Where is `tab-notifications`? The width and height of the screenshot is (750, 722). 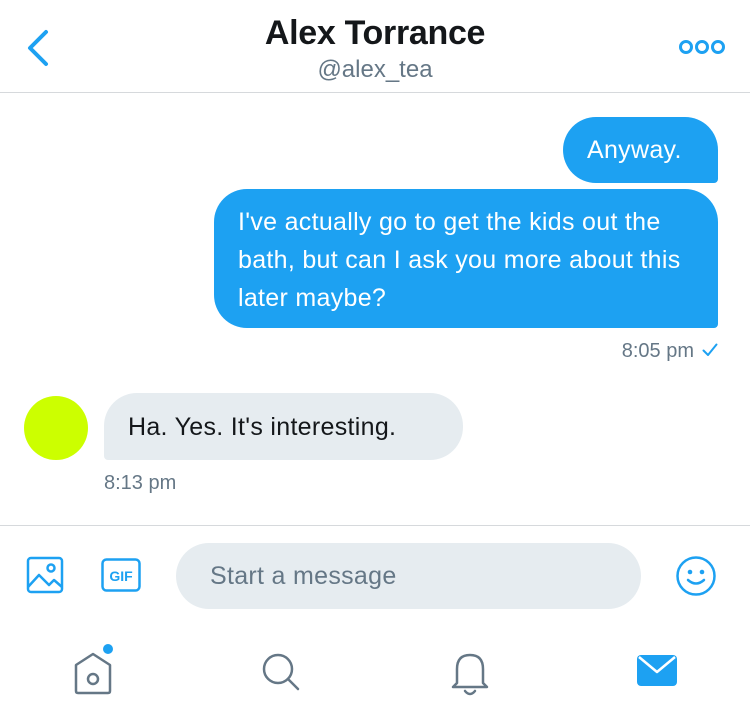 tab-notifications is located at coordinates (470, 671).